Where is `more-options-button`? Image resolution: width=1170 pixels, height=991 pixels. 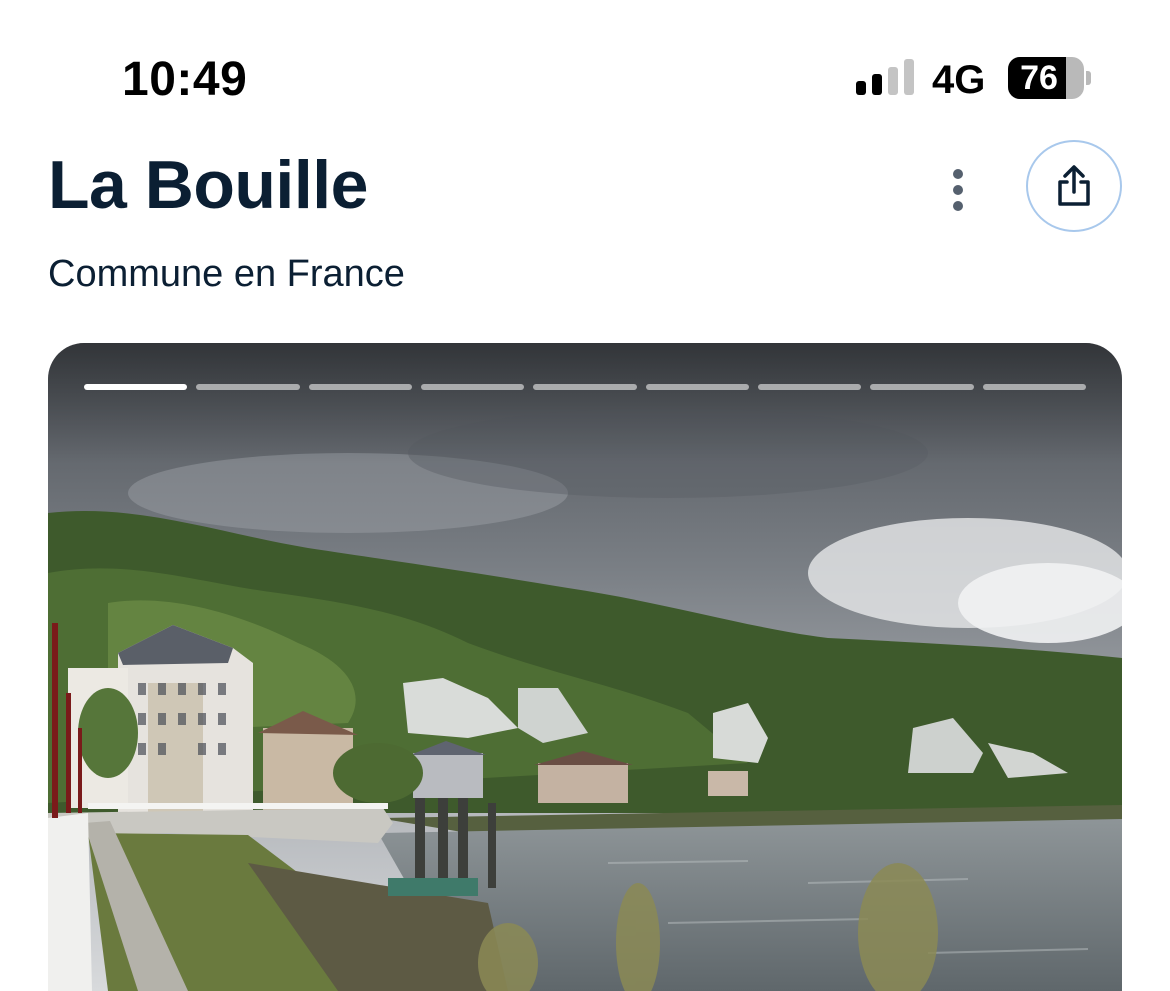 more-options-button is located at coordinates (958, 190).